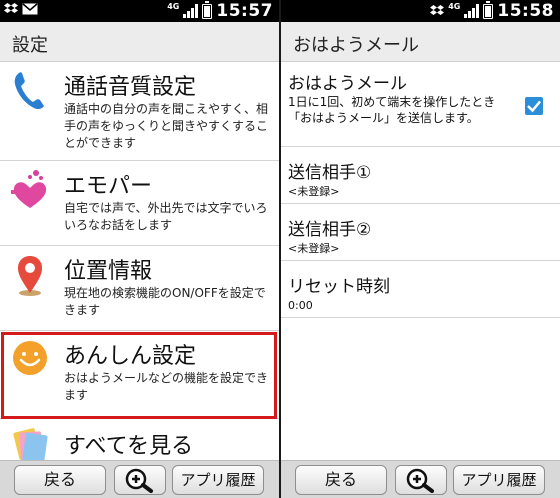  I want to click on status-clock: 15:58, so click(525, 11).